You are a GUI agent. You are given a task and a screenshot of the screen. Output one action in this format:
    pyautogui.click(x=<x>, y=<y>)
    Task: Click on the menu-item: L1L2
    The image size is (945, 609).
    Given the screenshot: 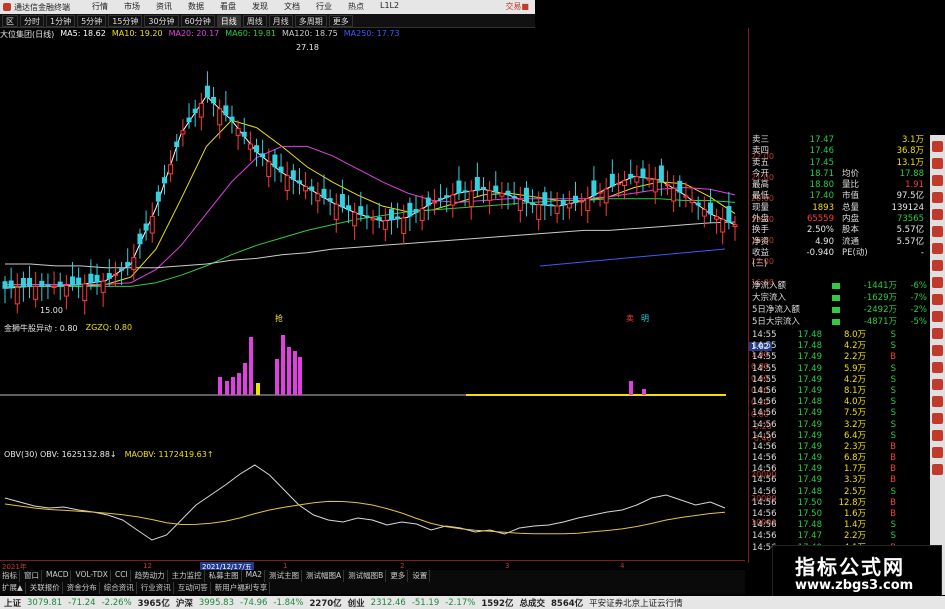 What is the action you would take?
    pyautogui.click(x=389, y=6)
    